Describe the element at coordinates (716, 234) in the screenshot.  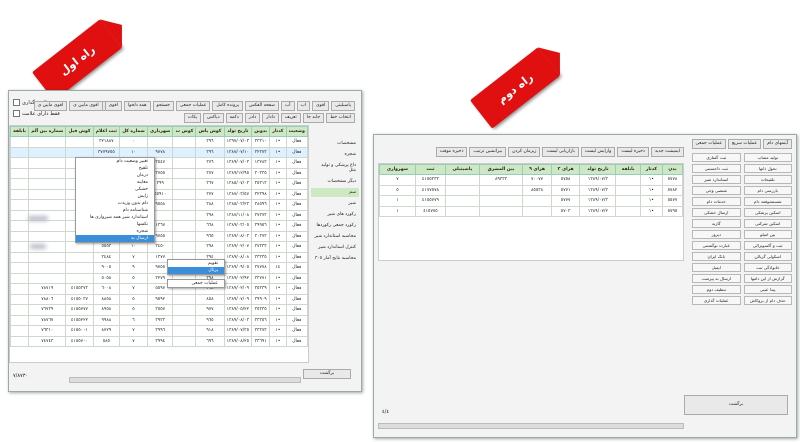
I see `operation-button: دیروز` at that location.